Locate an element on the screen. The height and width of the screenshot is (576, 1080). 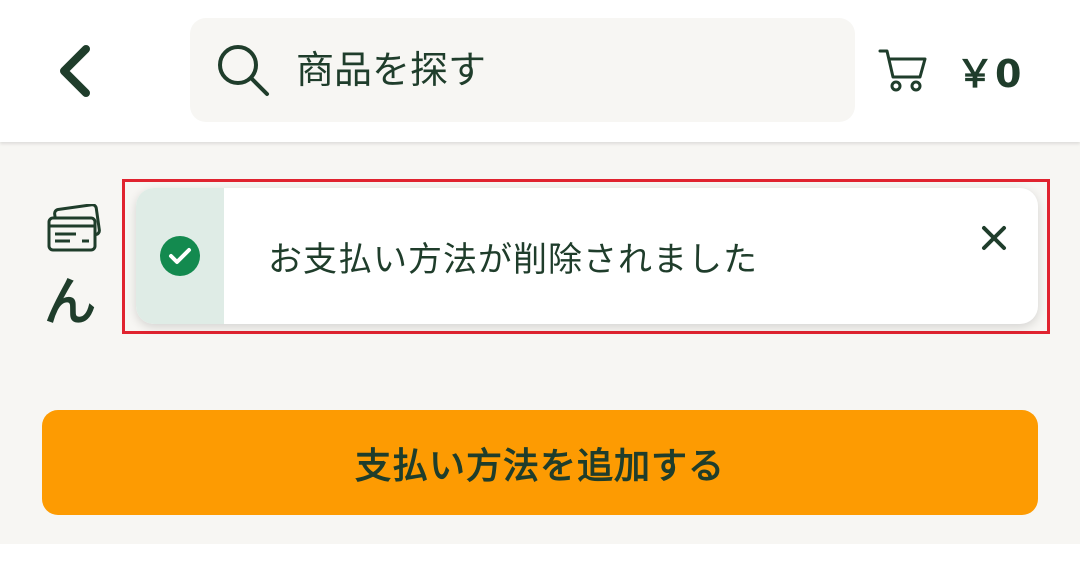
cart-button: ￥0 is located at coordinates (950, 70).